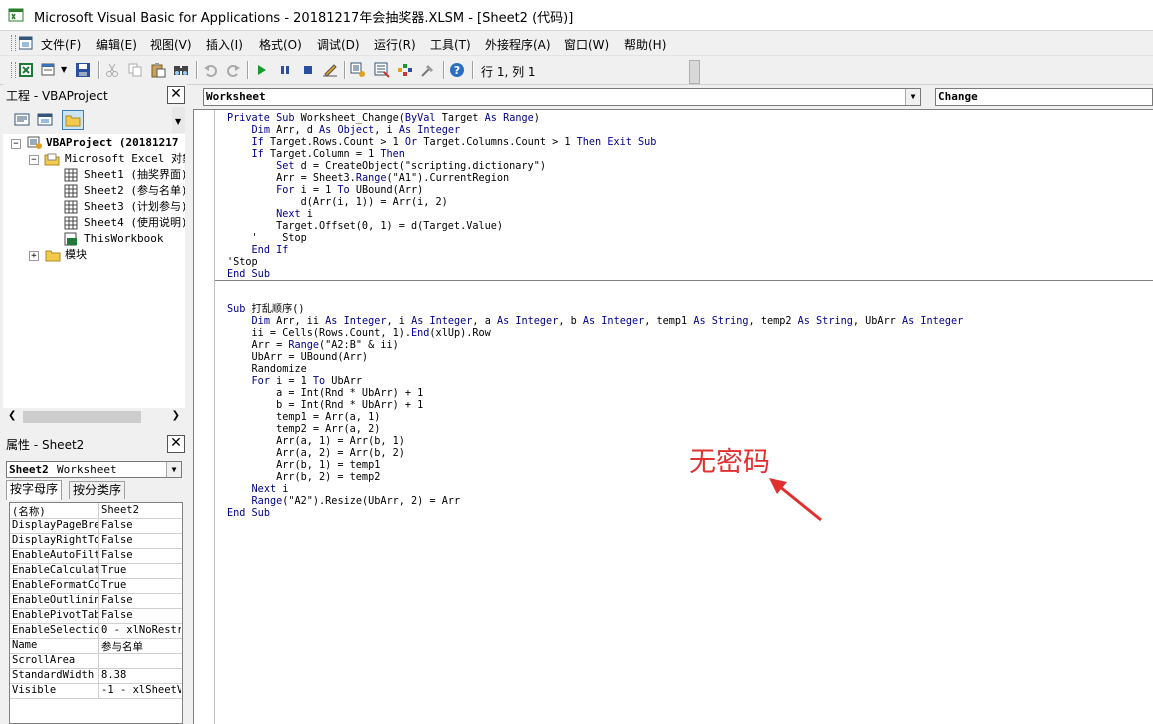  Describe the element at coordinates (13, 70) in the screenshot. I see `toolbar-grip` at that location.